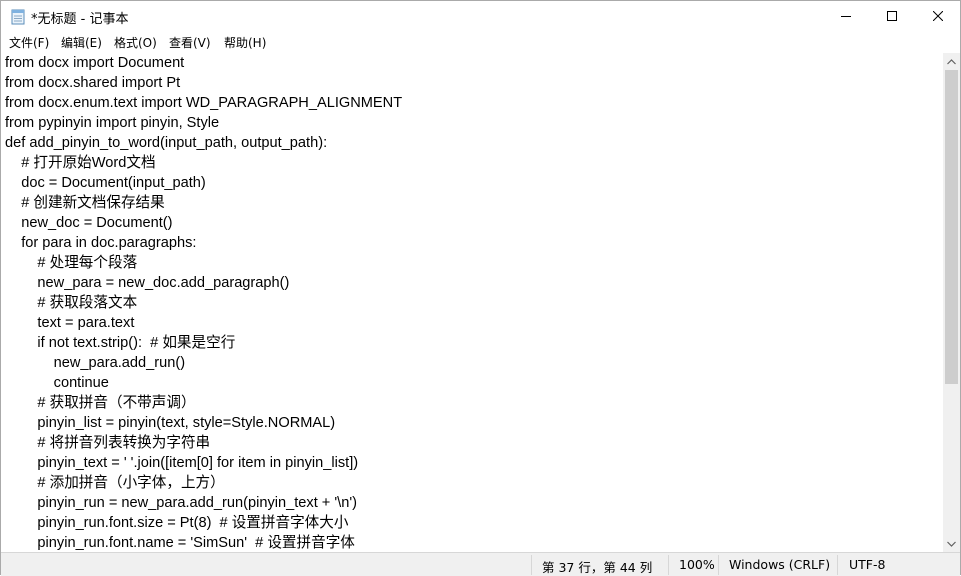 The image size is (961, 576). What do you see at coordinates (135, 42) in the screenshot?
I see `menu-format: 格式(O)` at bounding box center [135, 42].